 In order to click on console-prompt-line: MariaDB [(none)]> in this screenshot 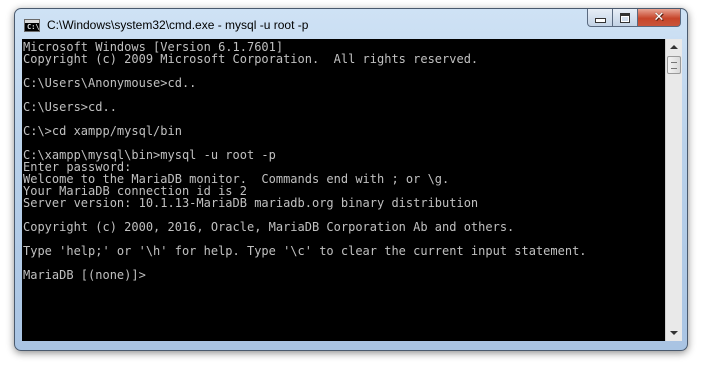, I will do `click(84, 275)`.